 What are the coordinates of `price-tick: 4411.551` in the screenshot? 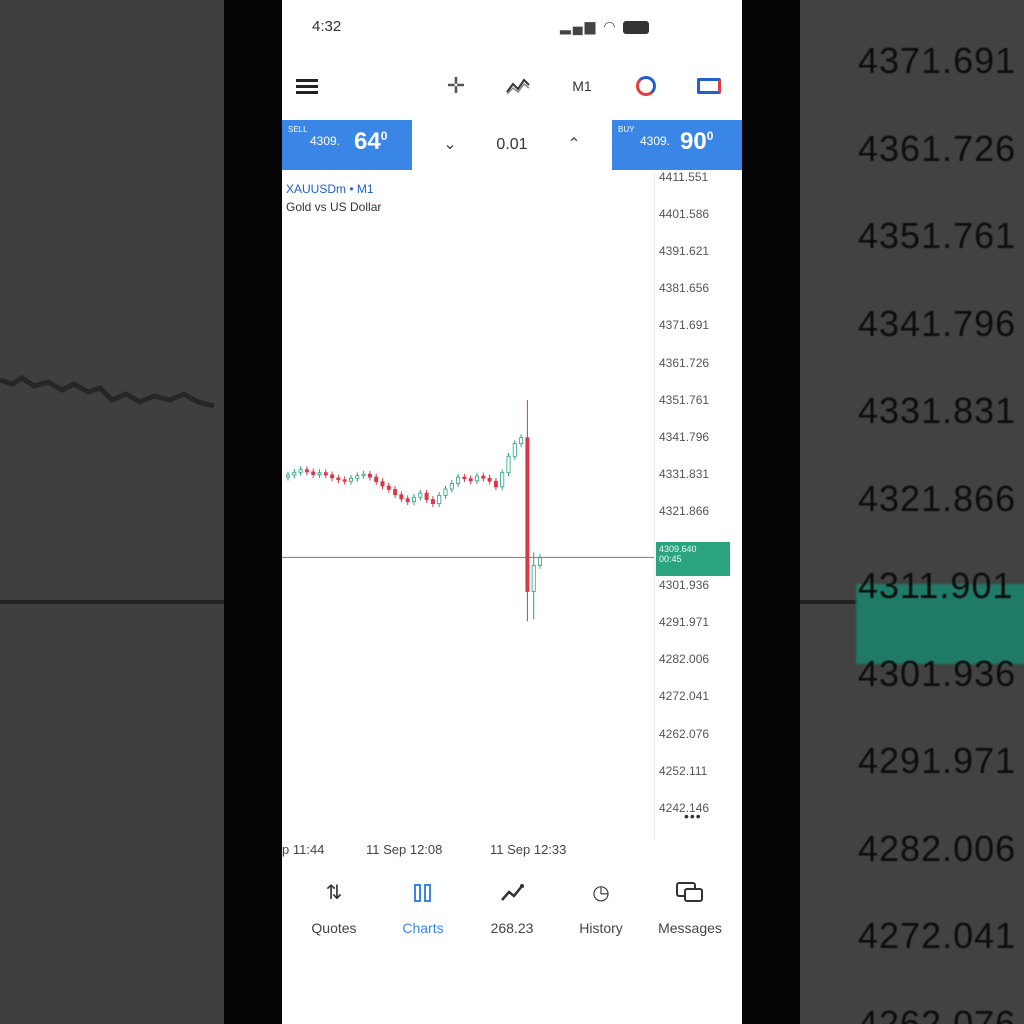 It's located at (684, 177).